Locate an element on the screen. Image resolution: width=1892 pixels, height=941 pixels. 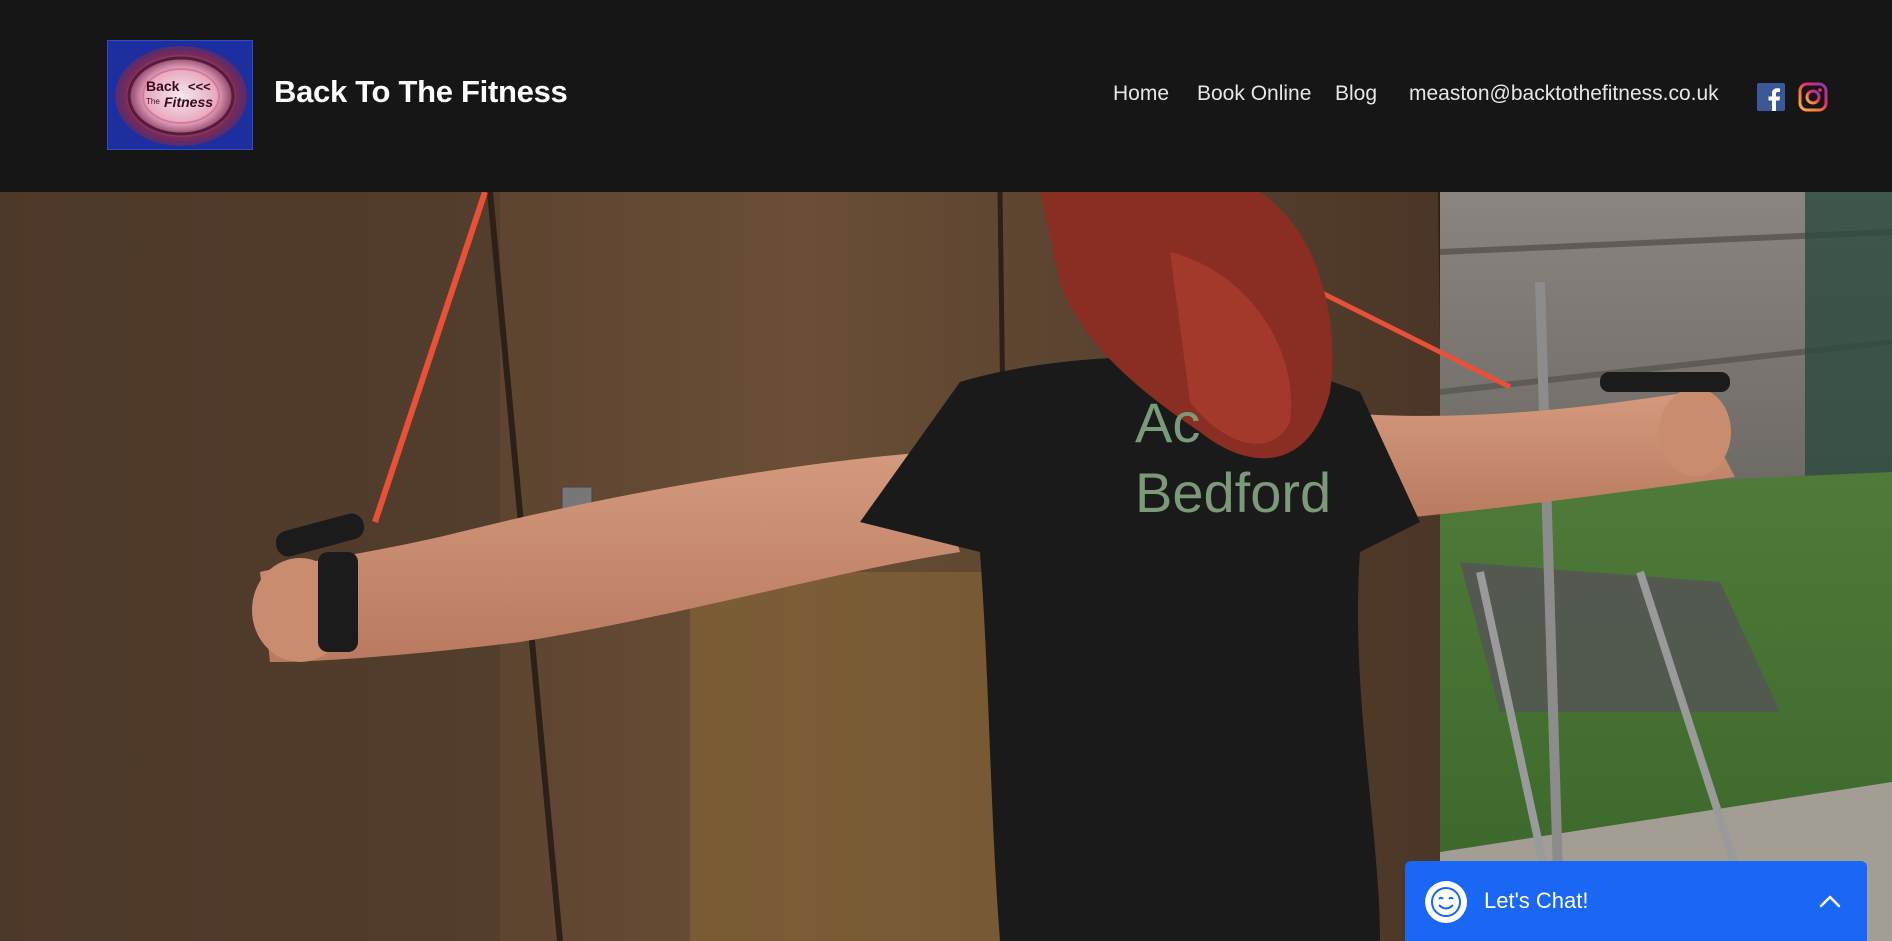
nav-item-book-online: Book Online is located at coordinates (1254, 94).